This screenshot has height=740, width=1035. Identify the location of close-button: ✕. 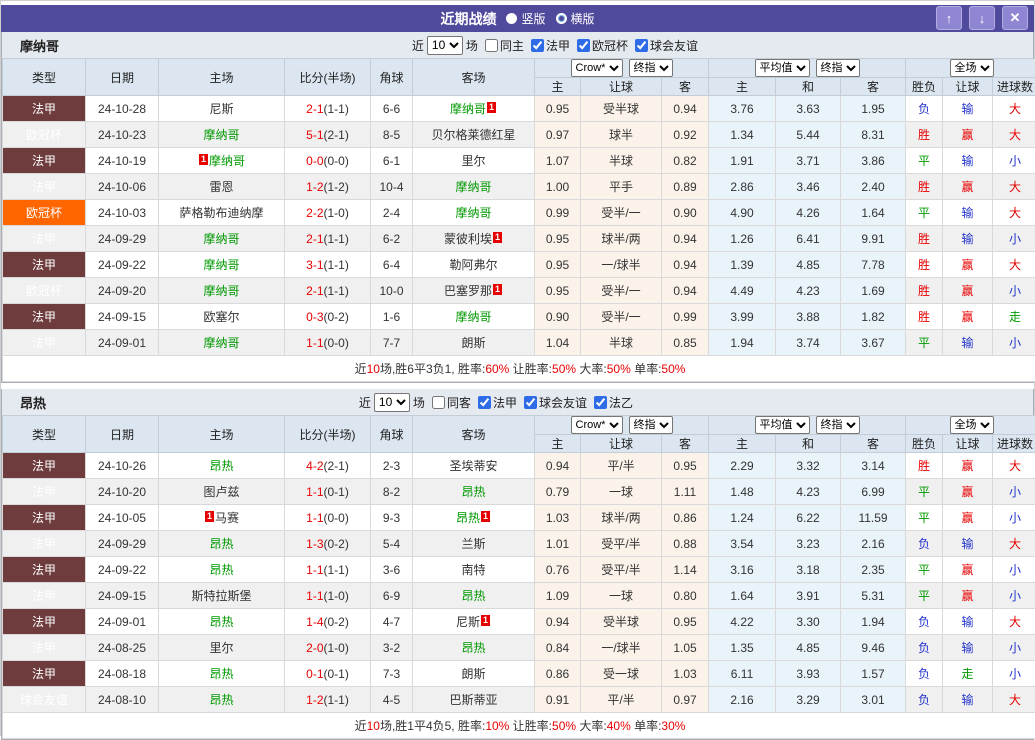
(1015, 18).